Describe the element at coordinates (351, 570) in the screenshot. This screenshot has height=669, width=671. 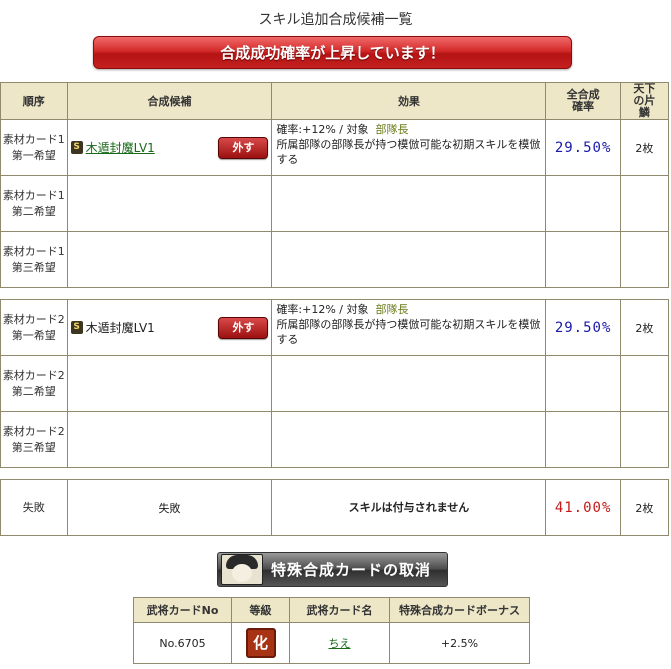
I see `cancel-special-card-label: 特殊合成カードの取消` at that location.